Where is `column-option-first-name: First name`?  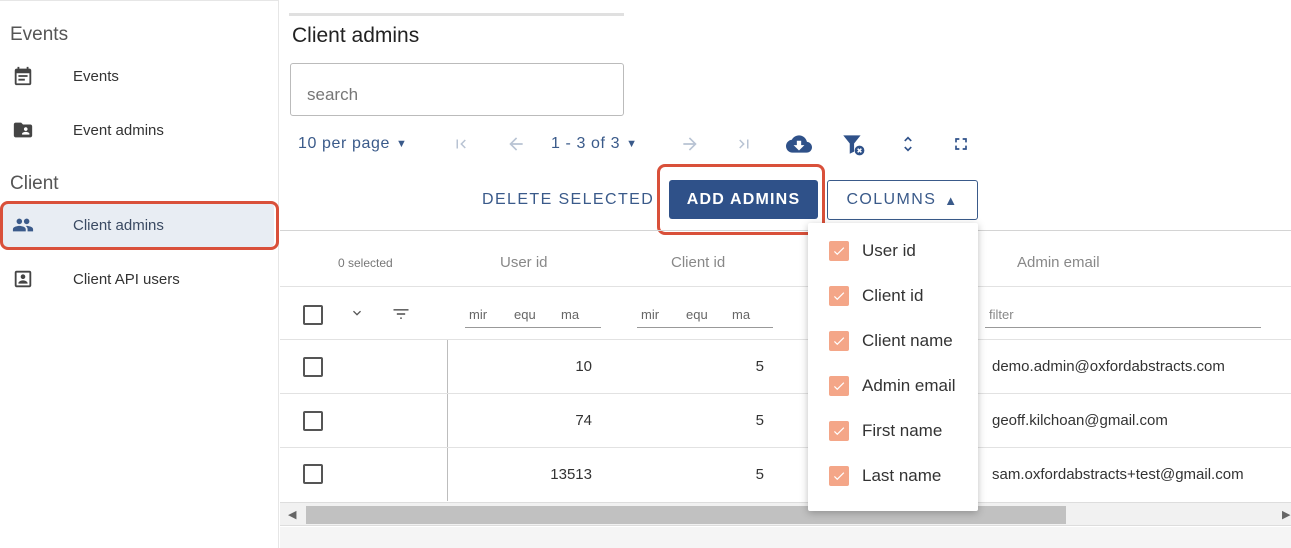
column-option-first-name: First name is located at coordinates (893, 431).